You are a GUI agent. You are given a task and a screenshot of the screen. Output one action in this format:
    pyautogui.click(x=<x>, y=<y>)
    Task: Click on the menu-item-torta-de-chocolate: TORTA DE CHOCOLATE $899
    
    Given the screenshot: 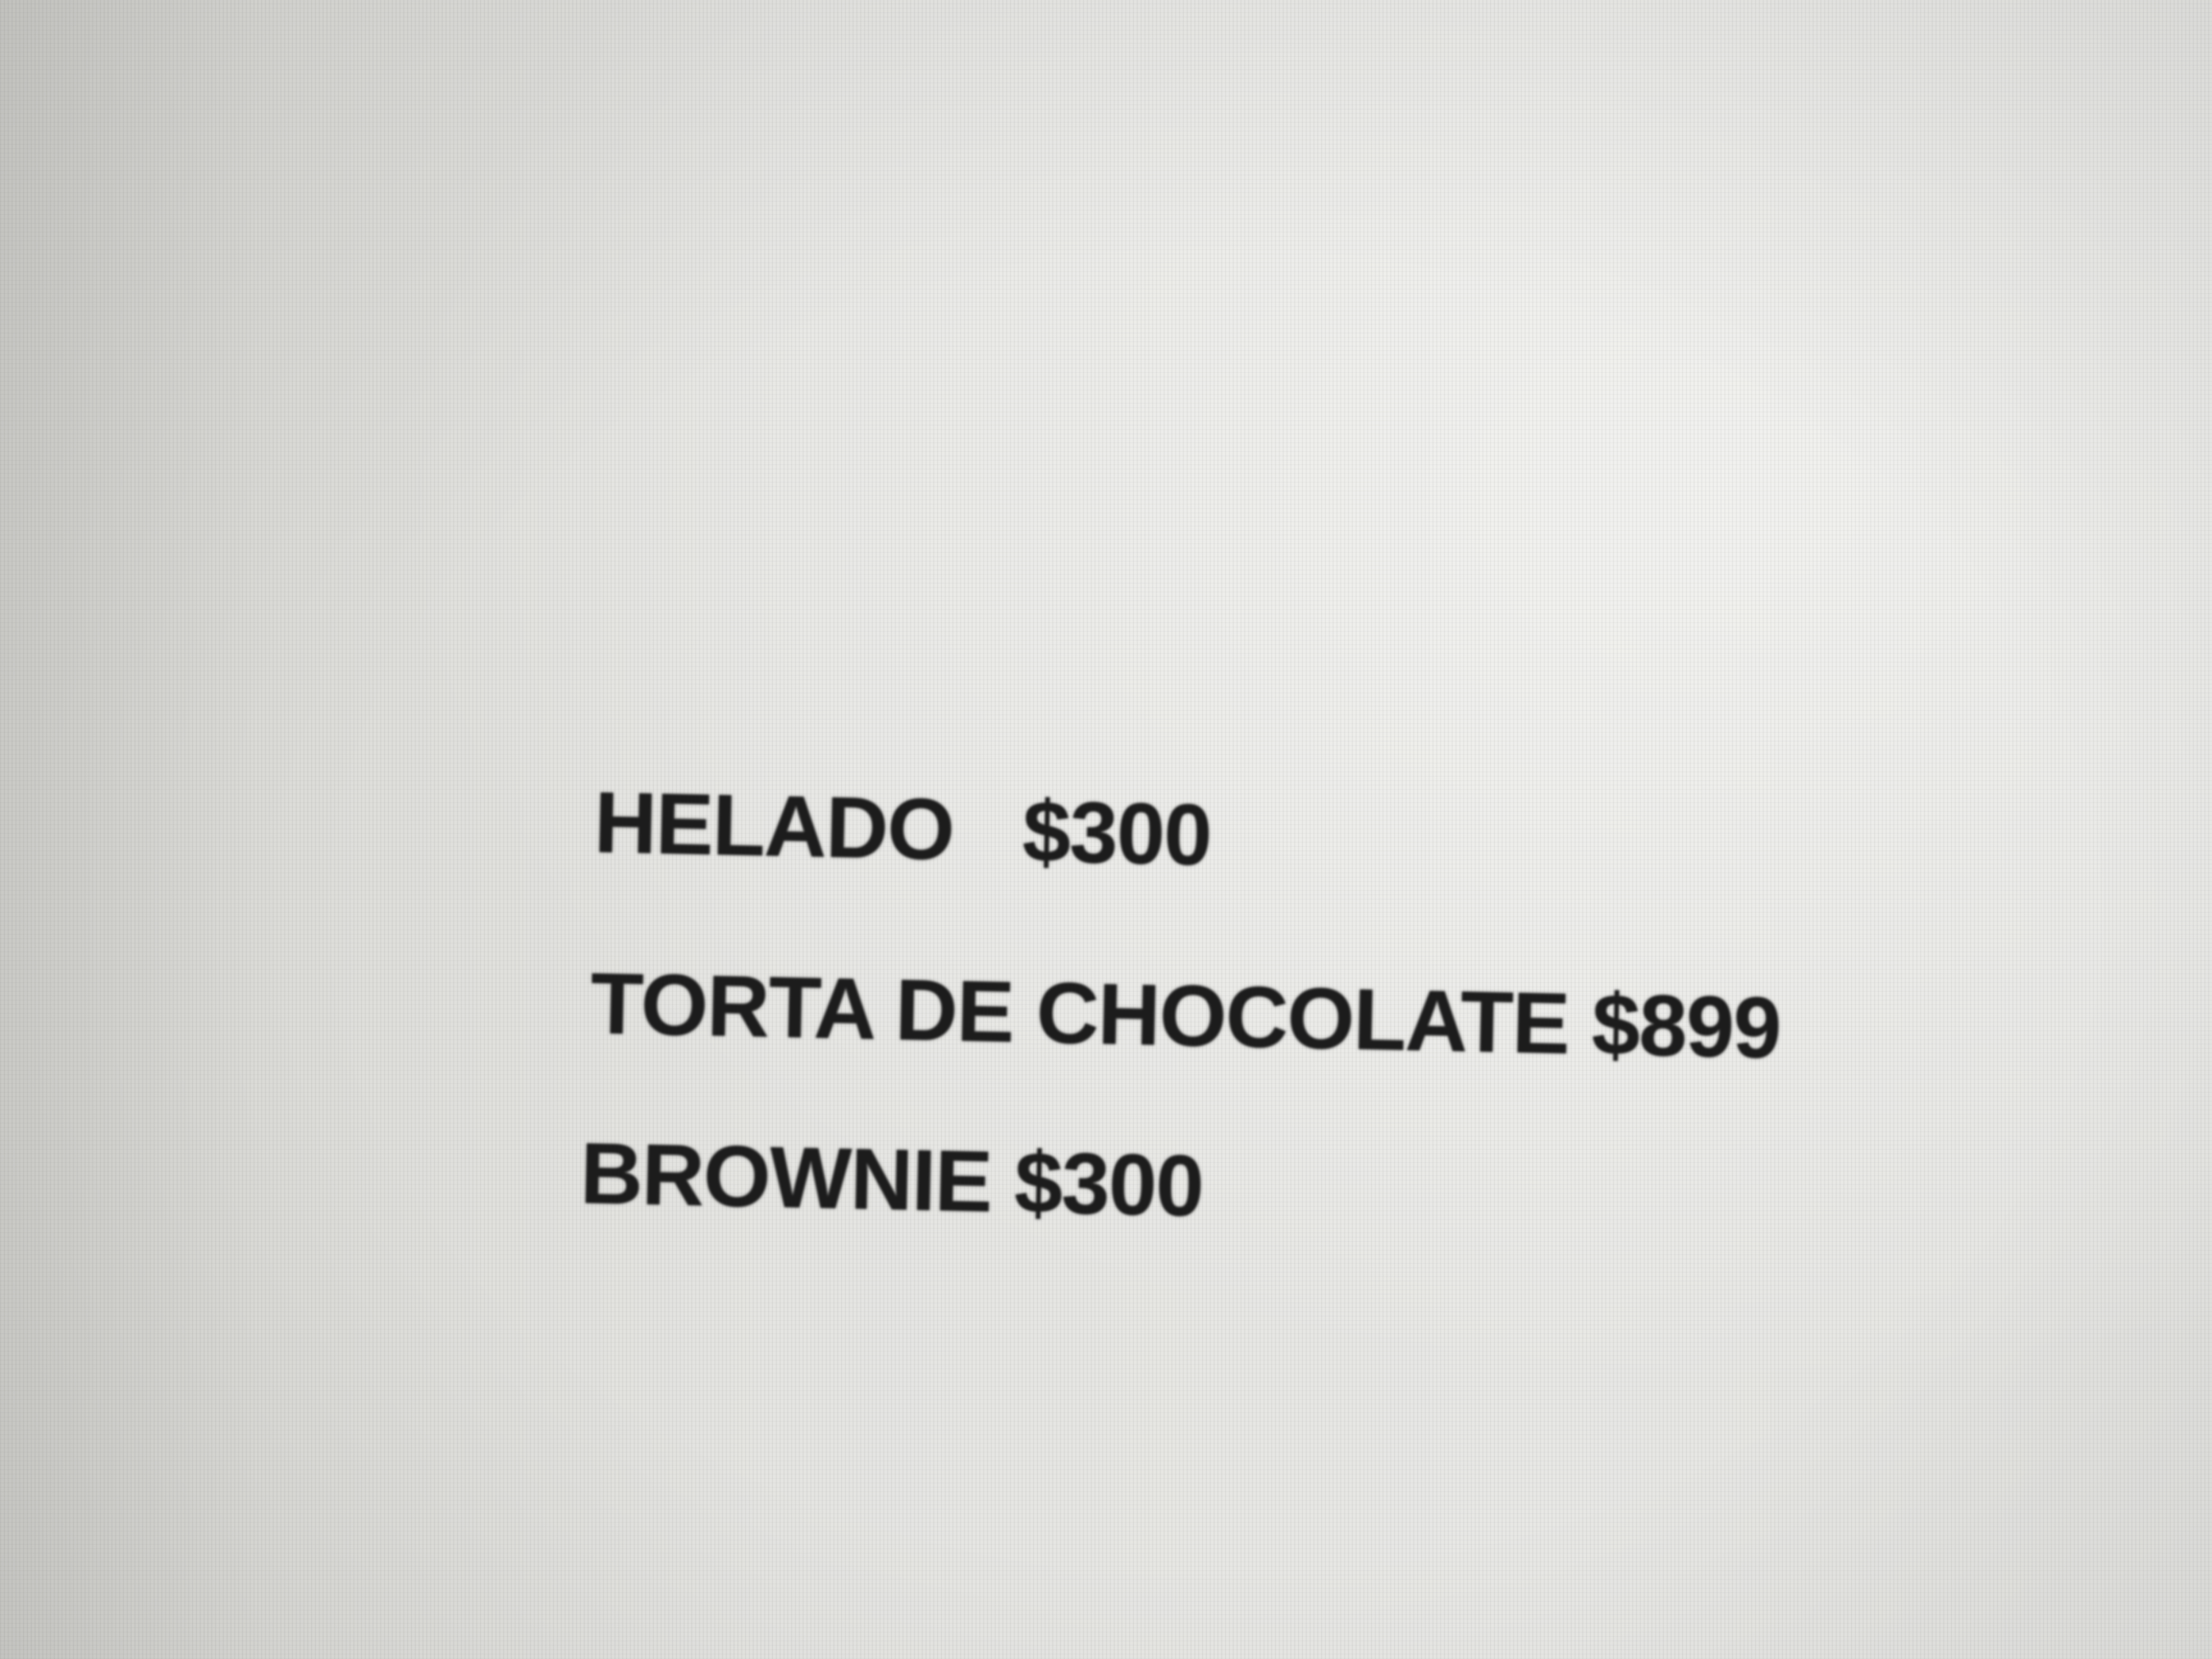 What is the action you would take?
    pyautogui.click(x=1185, y=1016)
    